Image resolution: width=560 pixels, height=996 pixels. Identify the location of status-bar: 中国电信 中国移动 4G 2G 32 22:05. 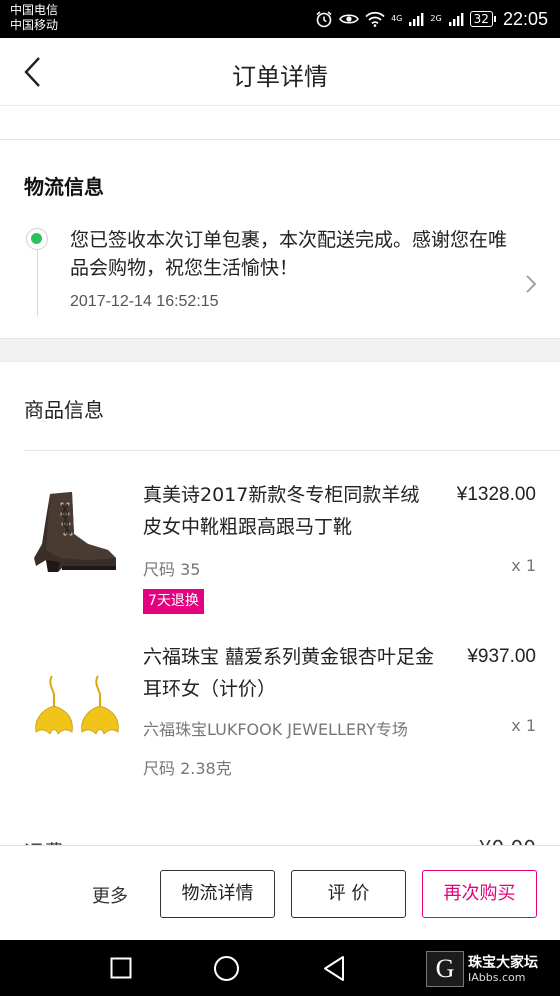
(280, 19).